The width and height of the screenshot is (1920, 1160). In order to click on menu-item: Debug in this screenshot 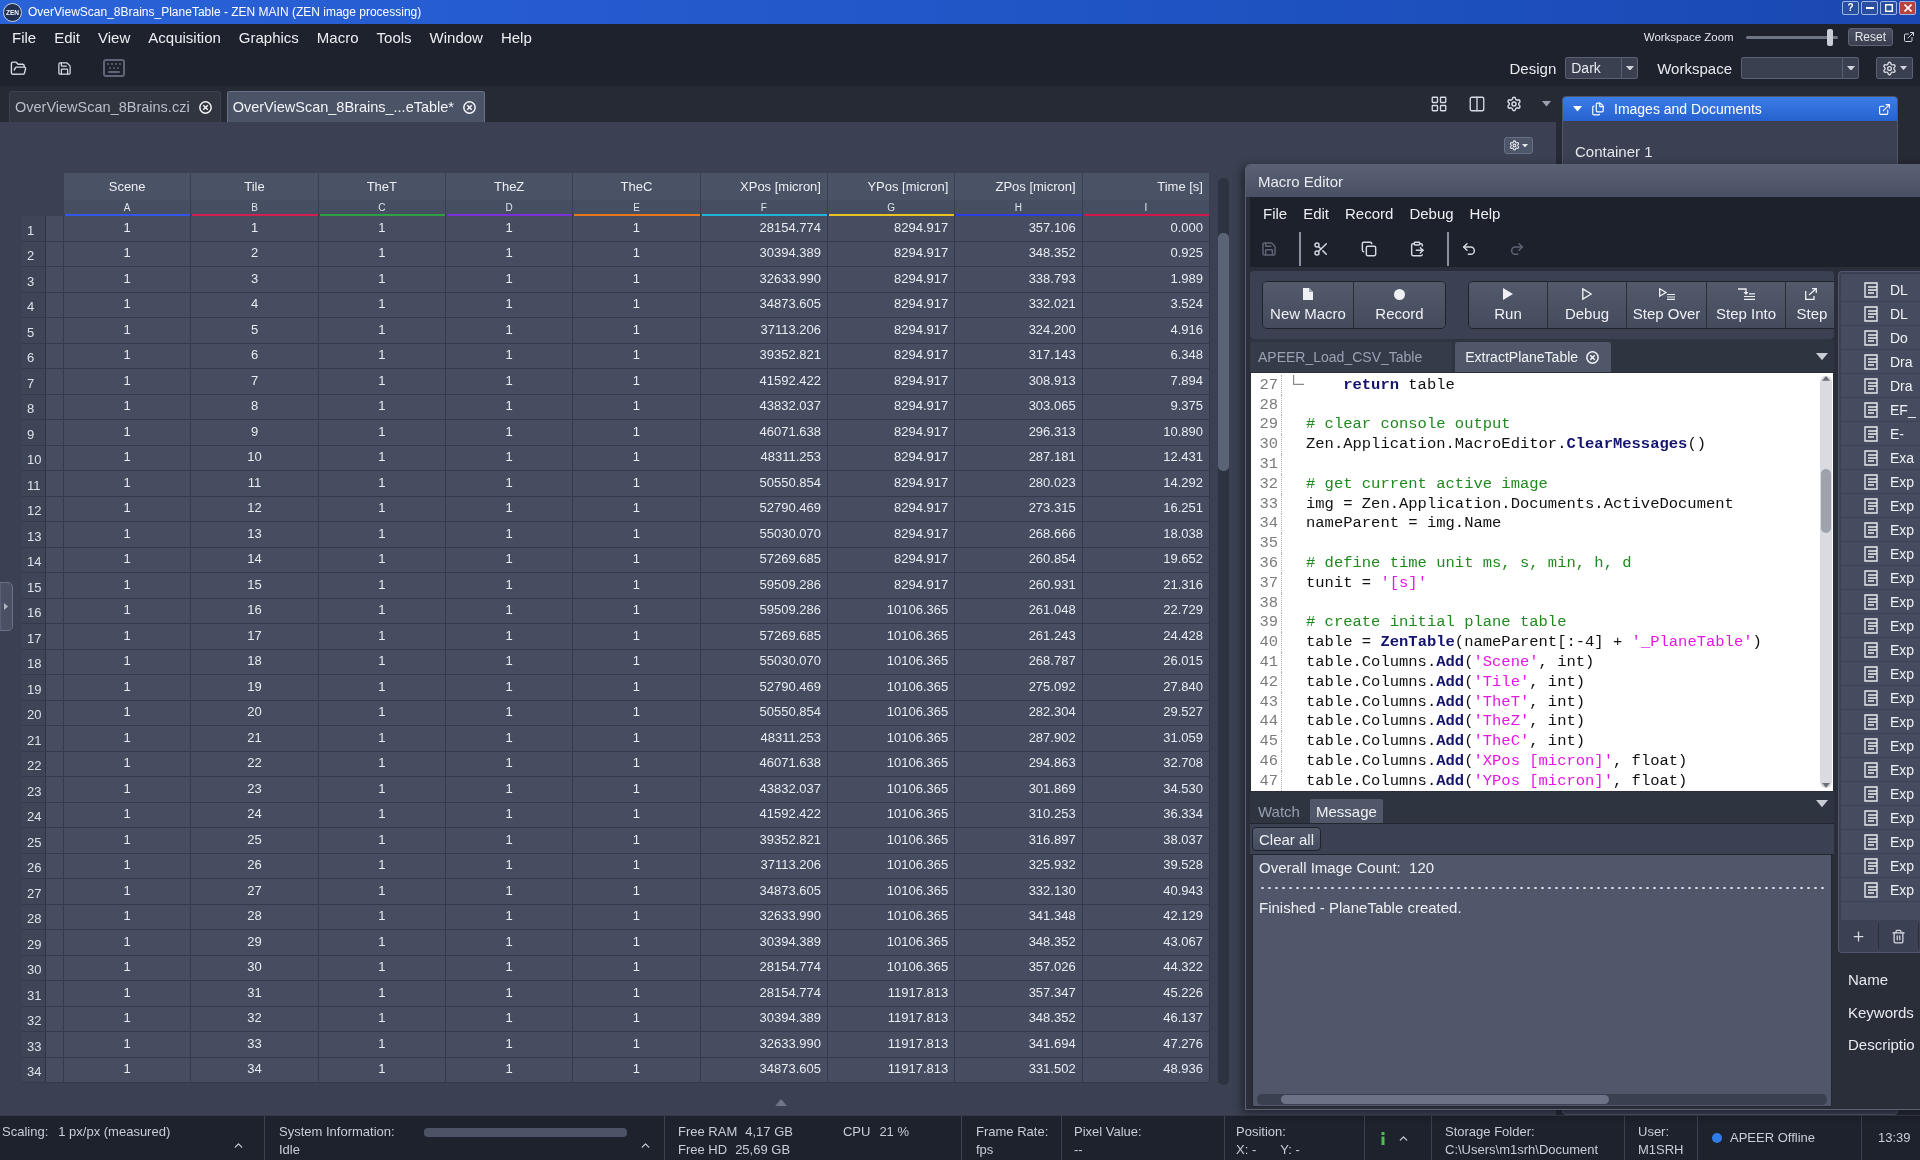, I will do `click(1431, 213)`.